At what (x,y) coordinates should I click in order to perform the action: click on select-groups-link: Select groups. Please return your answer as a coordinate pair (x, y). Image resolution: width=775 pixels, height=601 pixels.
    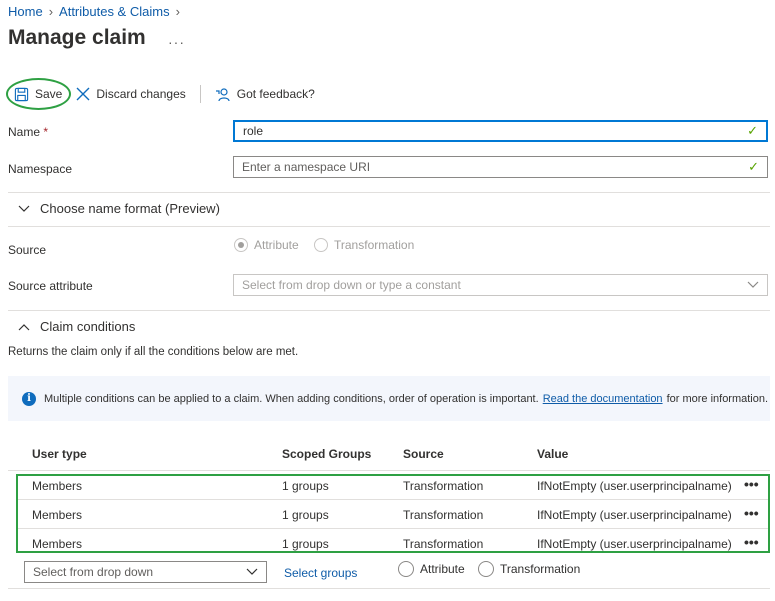
    Looking at the image, I should click on (320, 573).